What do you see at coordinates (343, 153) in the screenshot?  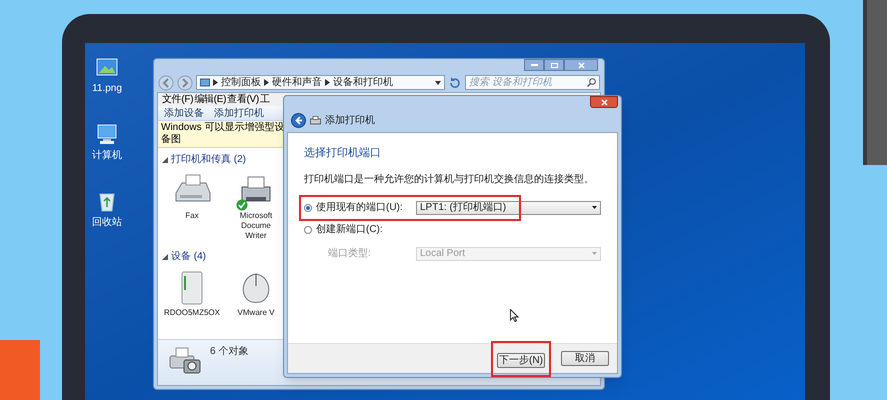 I see `dialog-heading: 选择打印机端口` at bounding box center [343, 153].